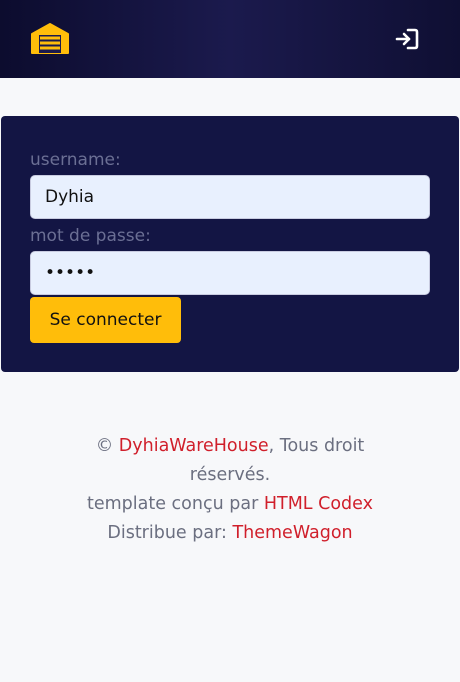  What do you see at coordinates (104, 446) in the screenshot?
I see `copyright-symbol: ©` at bounding box center [104, 446].